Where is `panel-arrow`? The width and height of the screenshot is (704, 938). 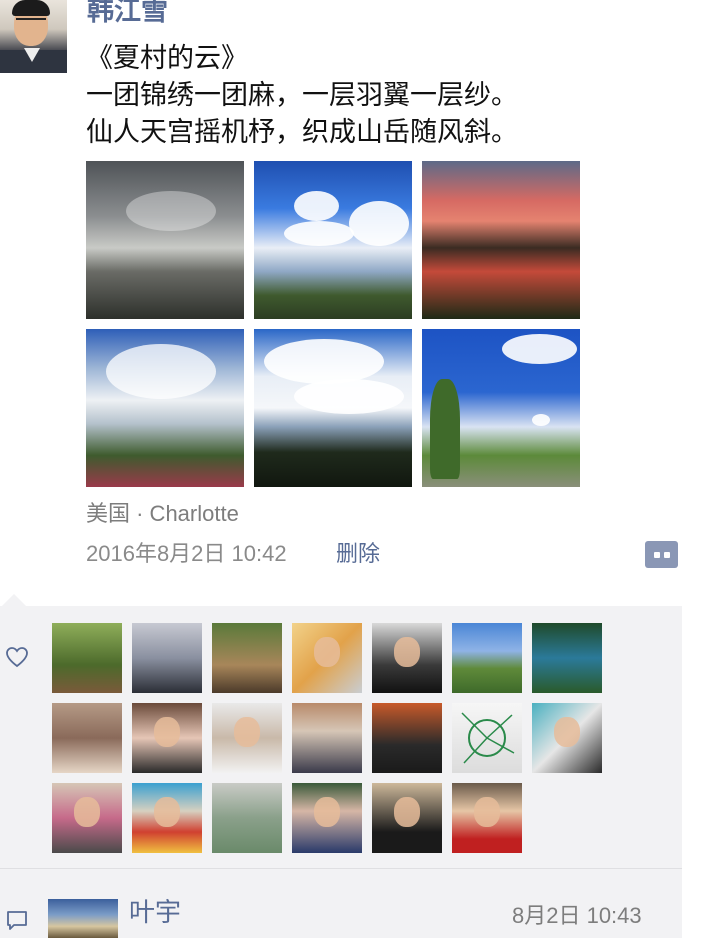
panel-arrow is located at coordinates (14, 600).